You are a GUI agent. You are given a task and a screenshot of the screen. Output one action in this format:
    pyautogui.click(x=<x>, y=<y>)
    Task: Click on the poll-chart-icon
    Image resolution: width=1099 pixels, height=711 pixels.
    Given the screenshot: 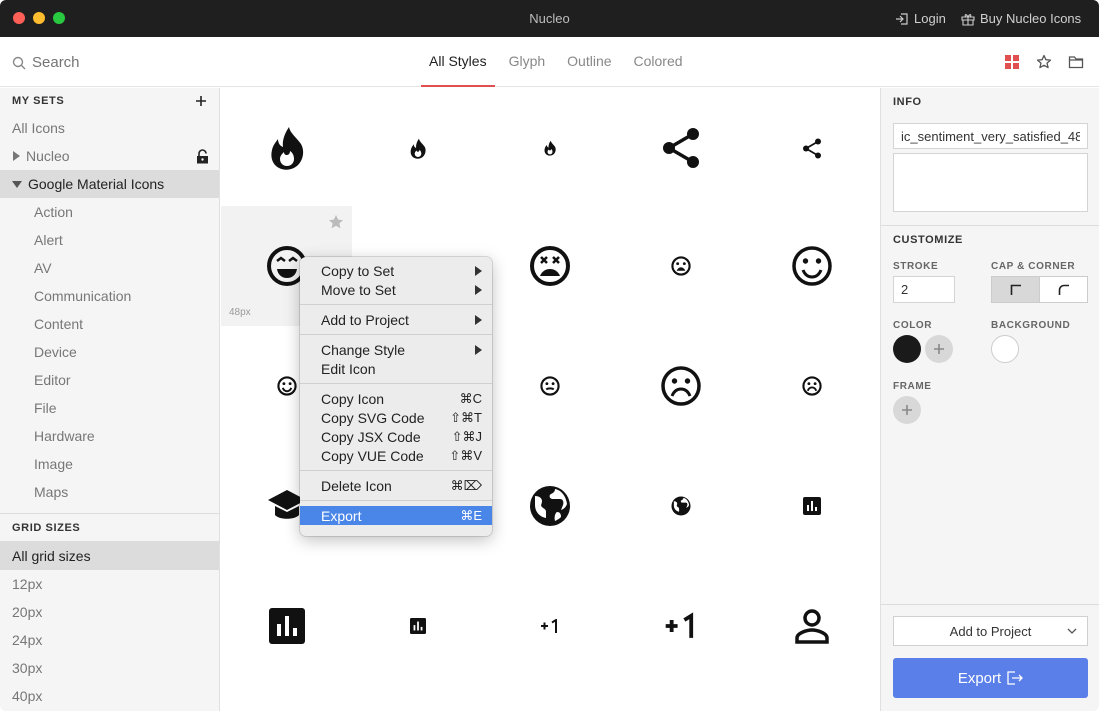 What is the action you would take?
    pyautogui.click(x=286, y=626)
    